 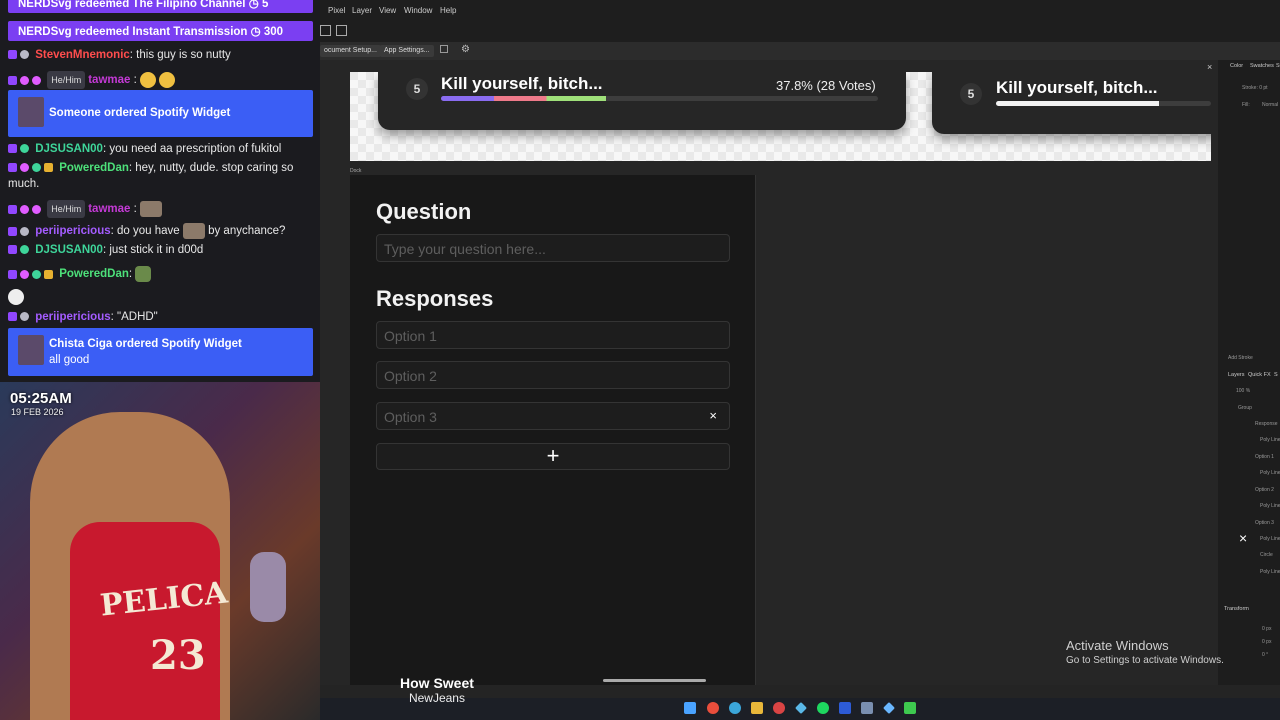 What do you see at coordinates (1245, 409) in the screenshot?
I see `layer-item: Group` at bounding box center [1245, 409].